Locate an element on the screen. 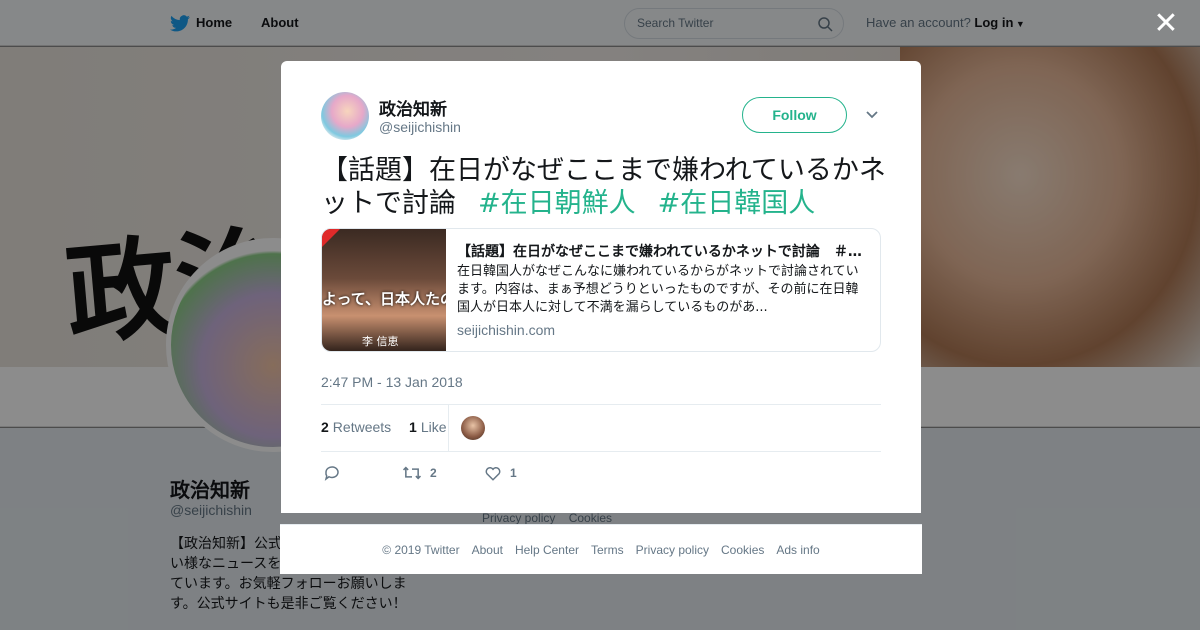 The image size is (1200, 630). retweets-stat: 2 Retweets is located at coordinates (356, 427).